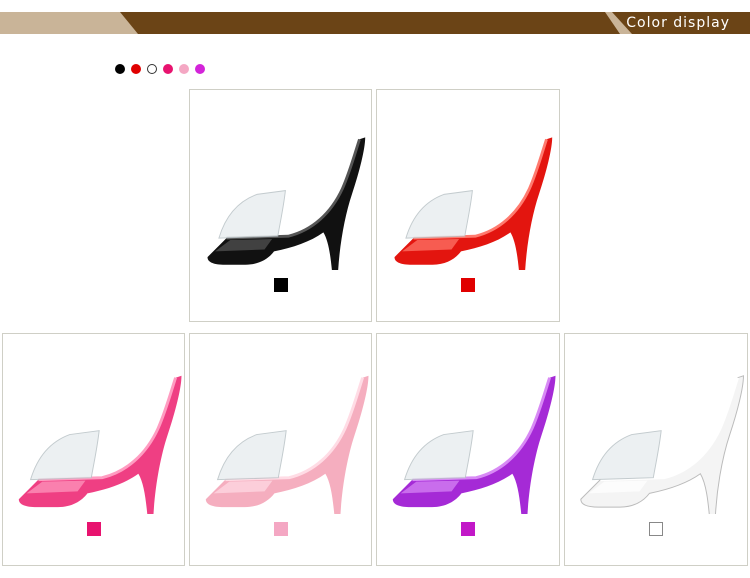 This screenshot has height=578, width=750. Describe the element at coordinates (678, 23) in the screenshot. I see `page-title: Color display` at that location.